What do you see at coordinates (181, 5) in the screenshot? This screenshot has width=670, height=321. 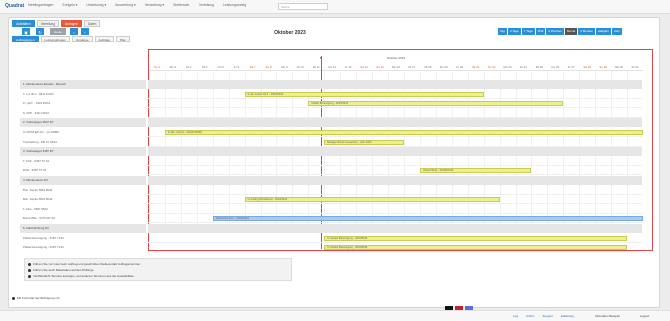 I see `nav-item: Stellenvatr.` at bounding box center [181, 5].